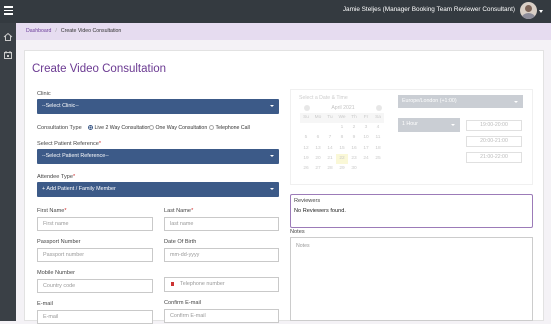 The image size is (551, 324). Describe the element at coordinates (354, 169) in the screenshot. I see `calendar-day: 30` at that location.